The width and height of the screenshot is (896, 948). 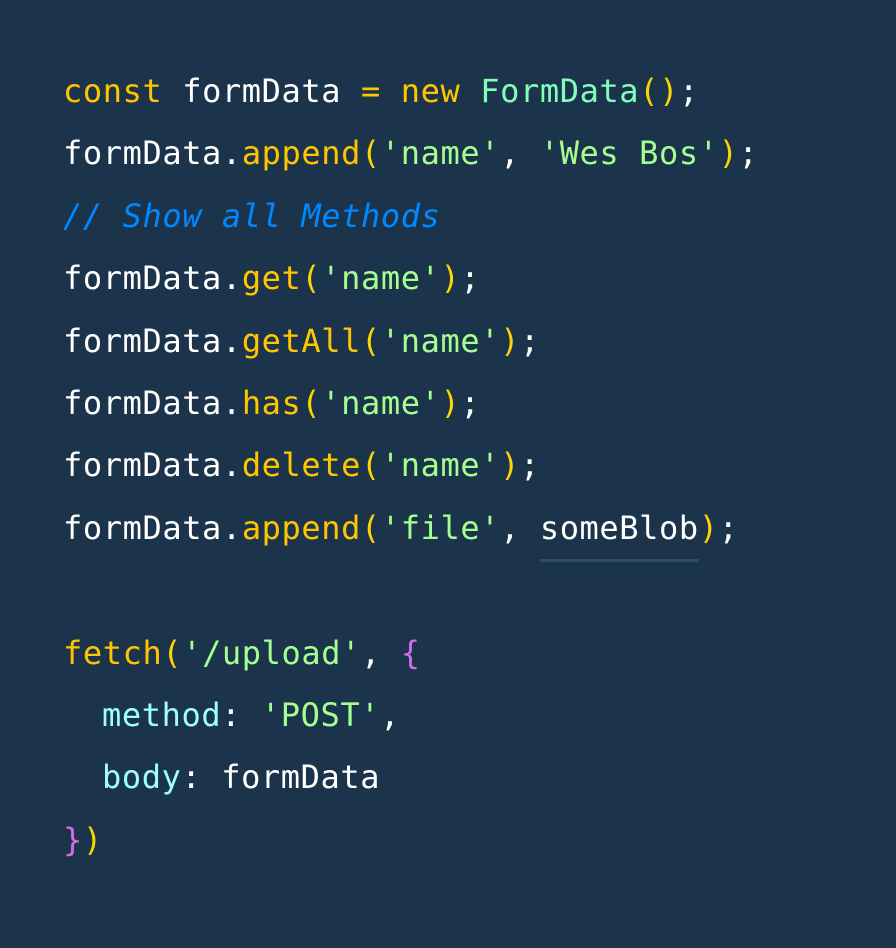 What do you see at coordinates (371, 91) in the screenshot?
I see `operator-assign: =` at bounding box center [371, 91].